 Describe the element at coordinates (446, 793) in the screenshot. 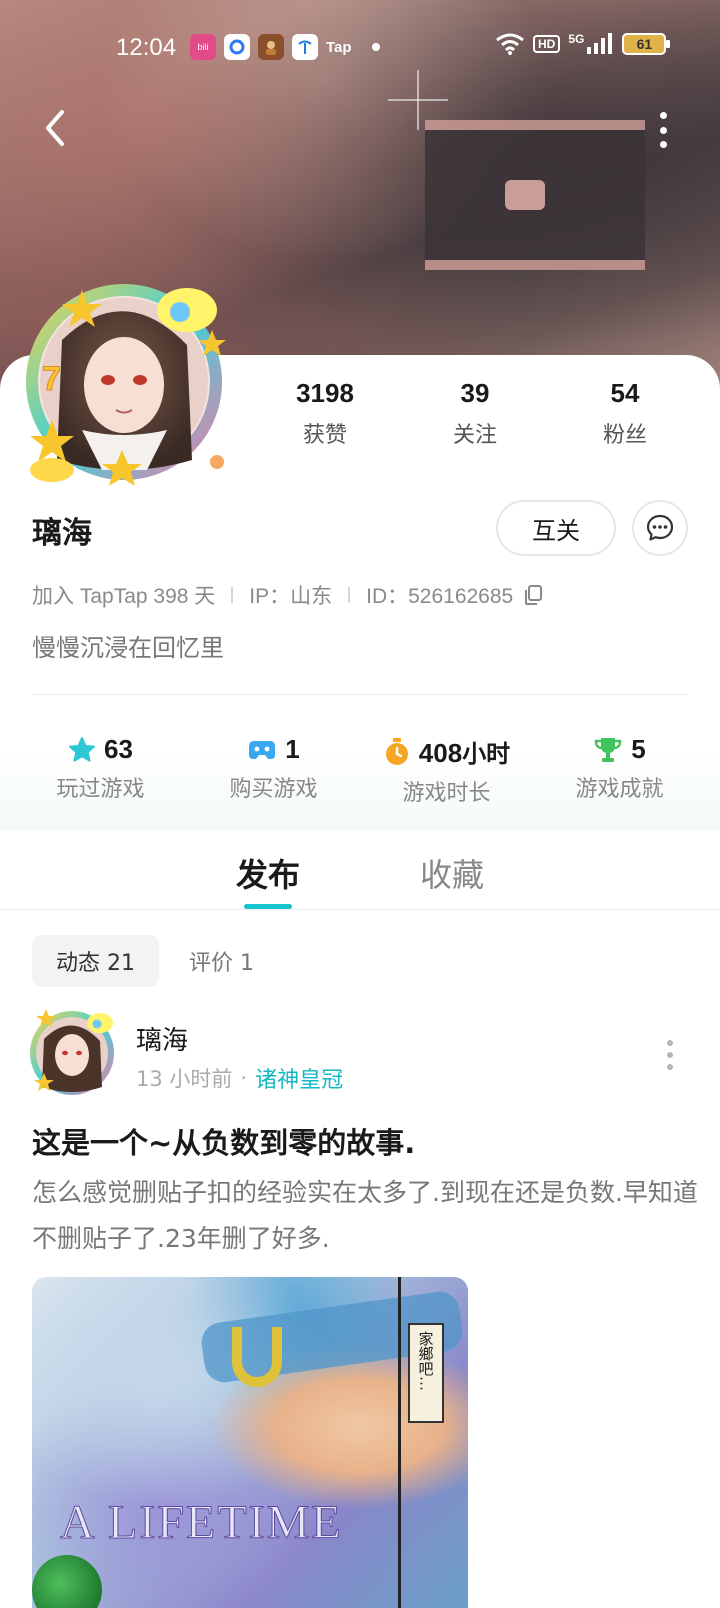

I see `game-stat-playtime-label: 游戏时长` at that location.